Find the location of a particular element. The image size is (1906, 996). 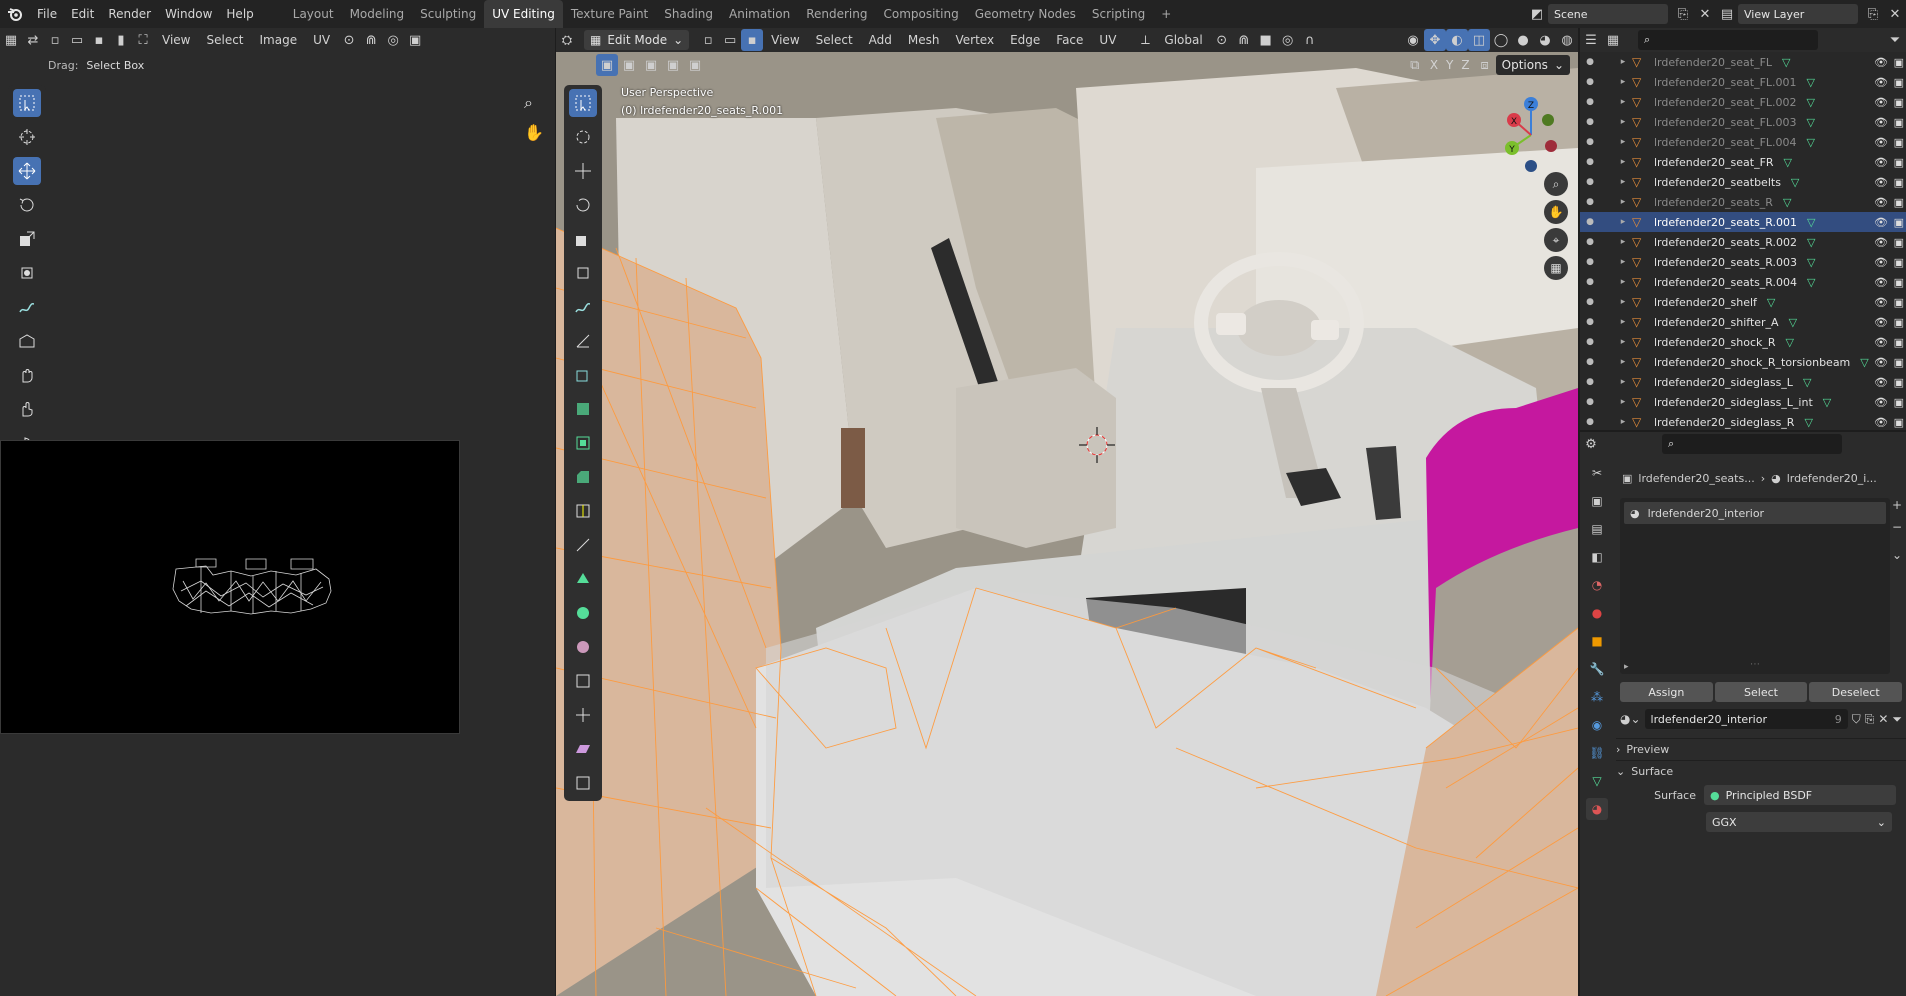

smooth-tool is located at coordinates (583, 647).